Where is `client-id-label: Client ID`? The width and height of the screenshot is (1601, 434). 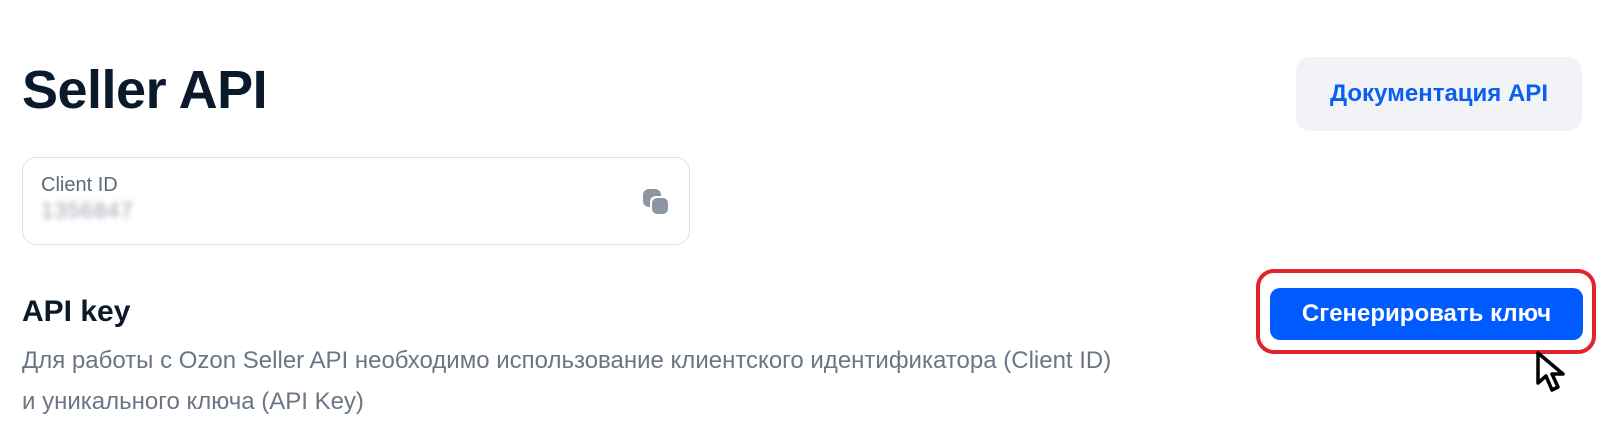 client-id-label: Client ID is located at coordinates (79, 185).